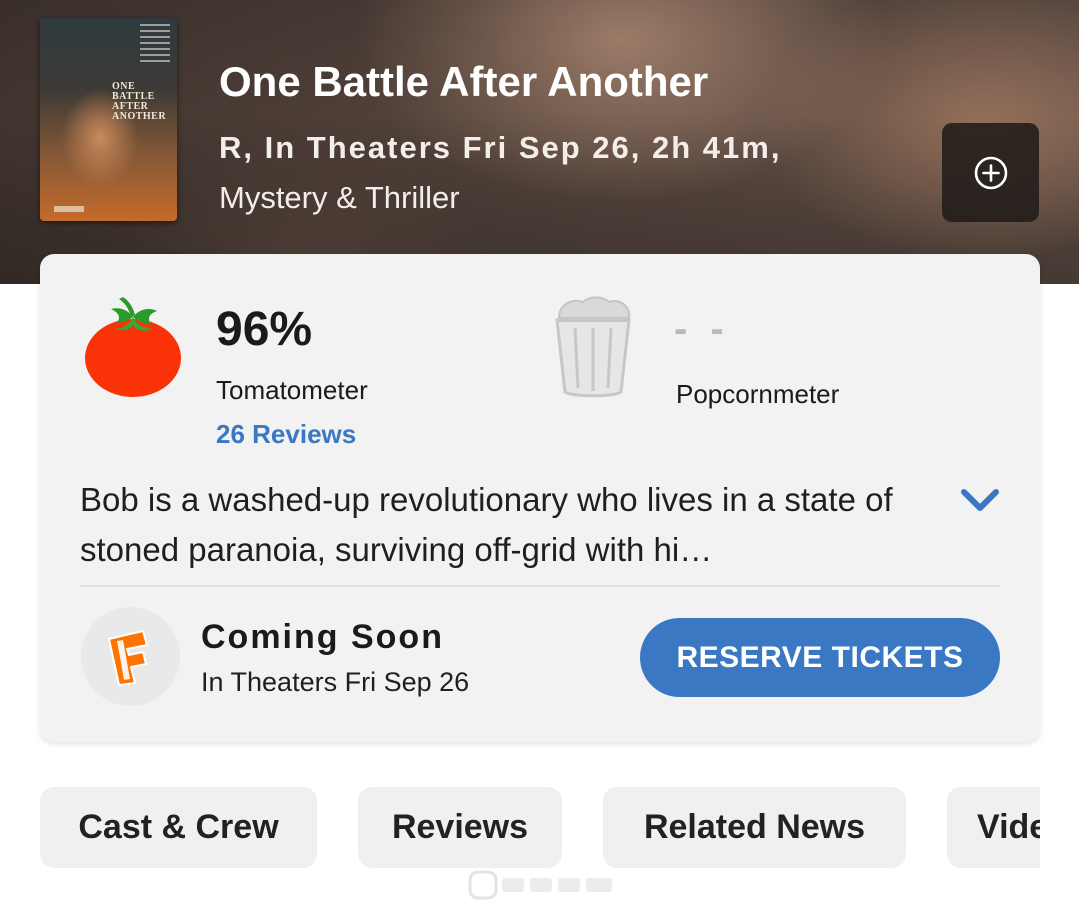 The width and height of the screenshot is (1079, 911). What do you see at coordinates (286, 434) in the screenshot?
I see `reviews-count-link: 26 Reviews` at bounding box center [286, 434].